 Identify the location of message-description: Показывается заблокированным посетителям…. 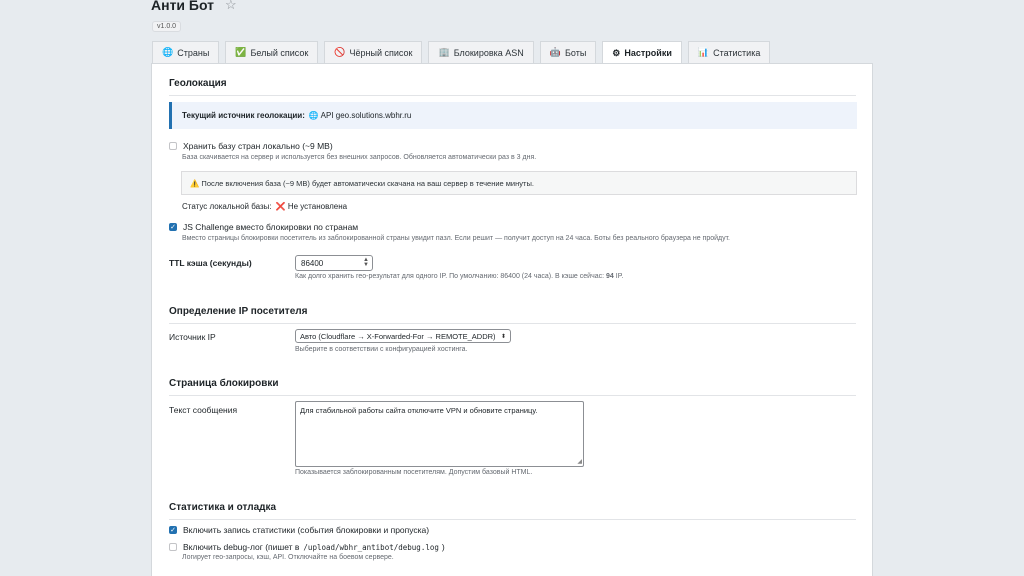
(414, 472).